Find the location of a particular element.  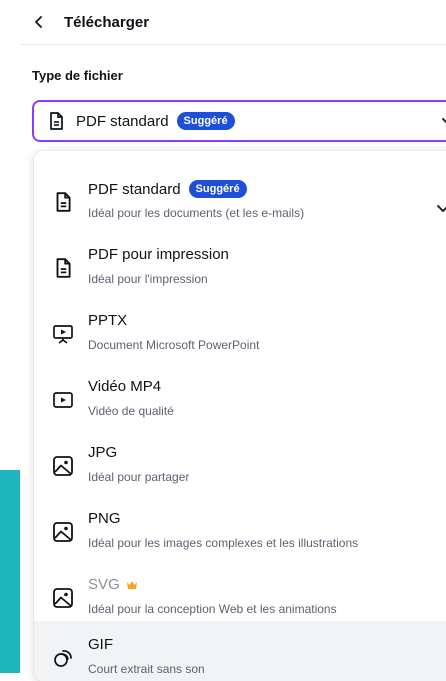

option-description: Document Microsoft PowerPoint is located at coordinates (174, 345).